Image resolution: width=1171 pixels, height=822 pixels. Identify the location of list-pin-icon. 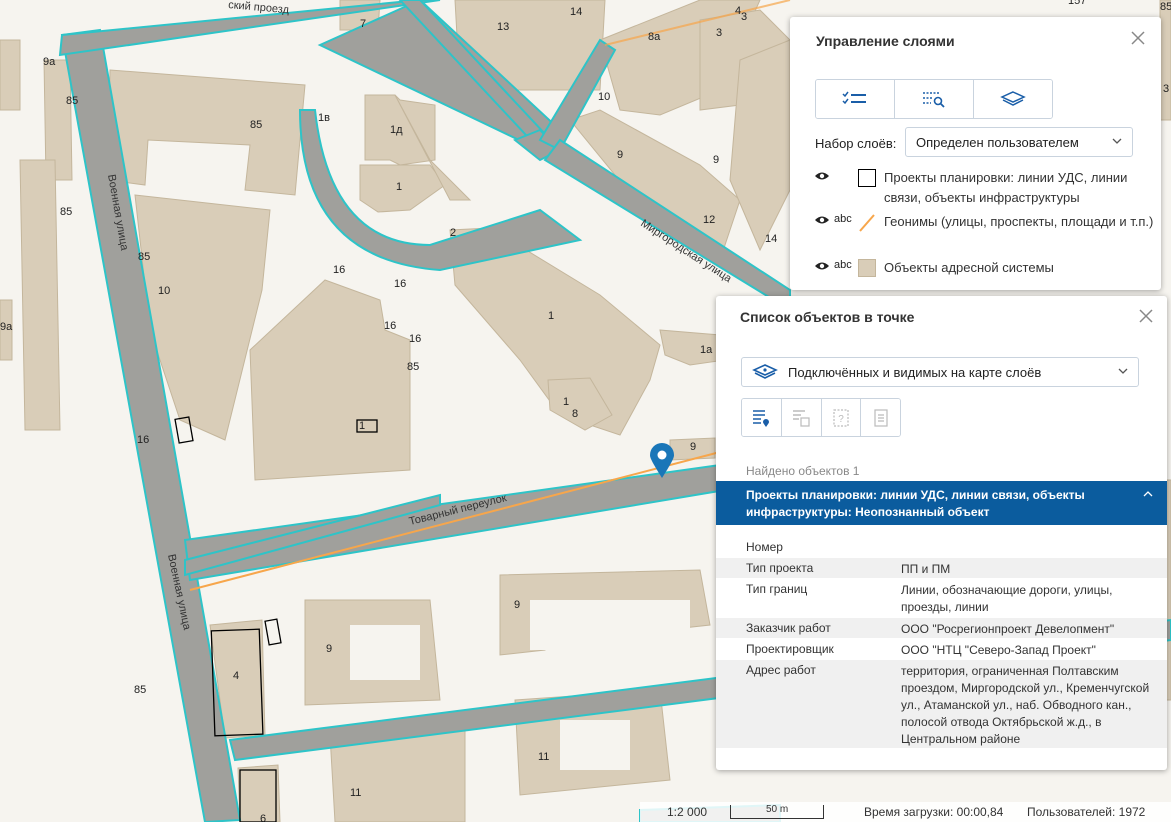
(761, 418).